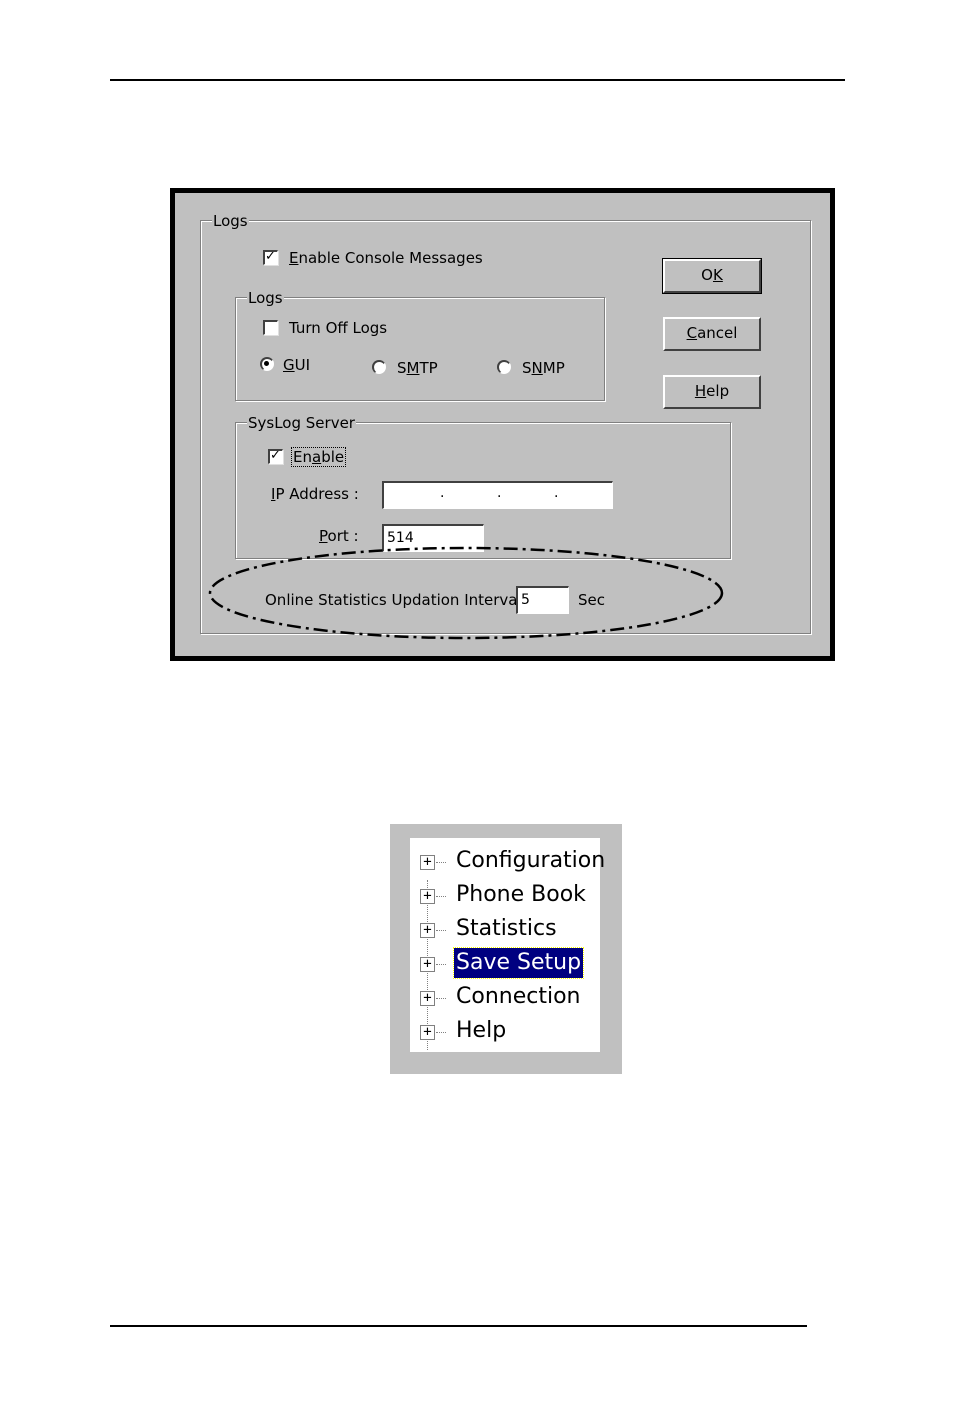 The image size is (954, 1409). I want to click on syslog-group-title: SysLog Server, so click(301, 423).